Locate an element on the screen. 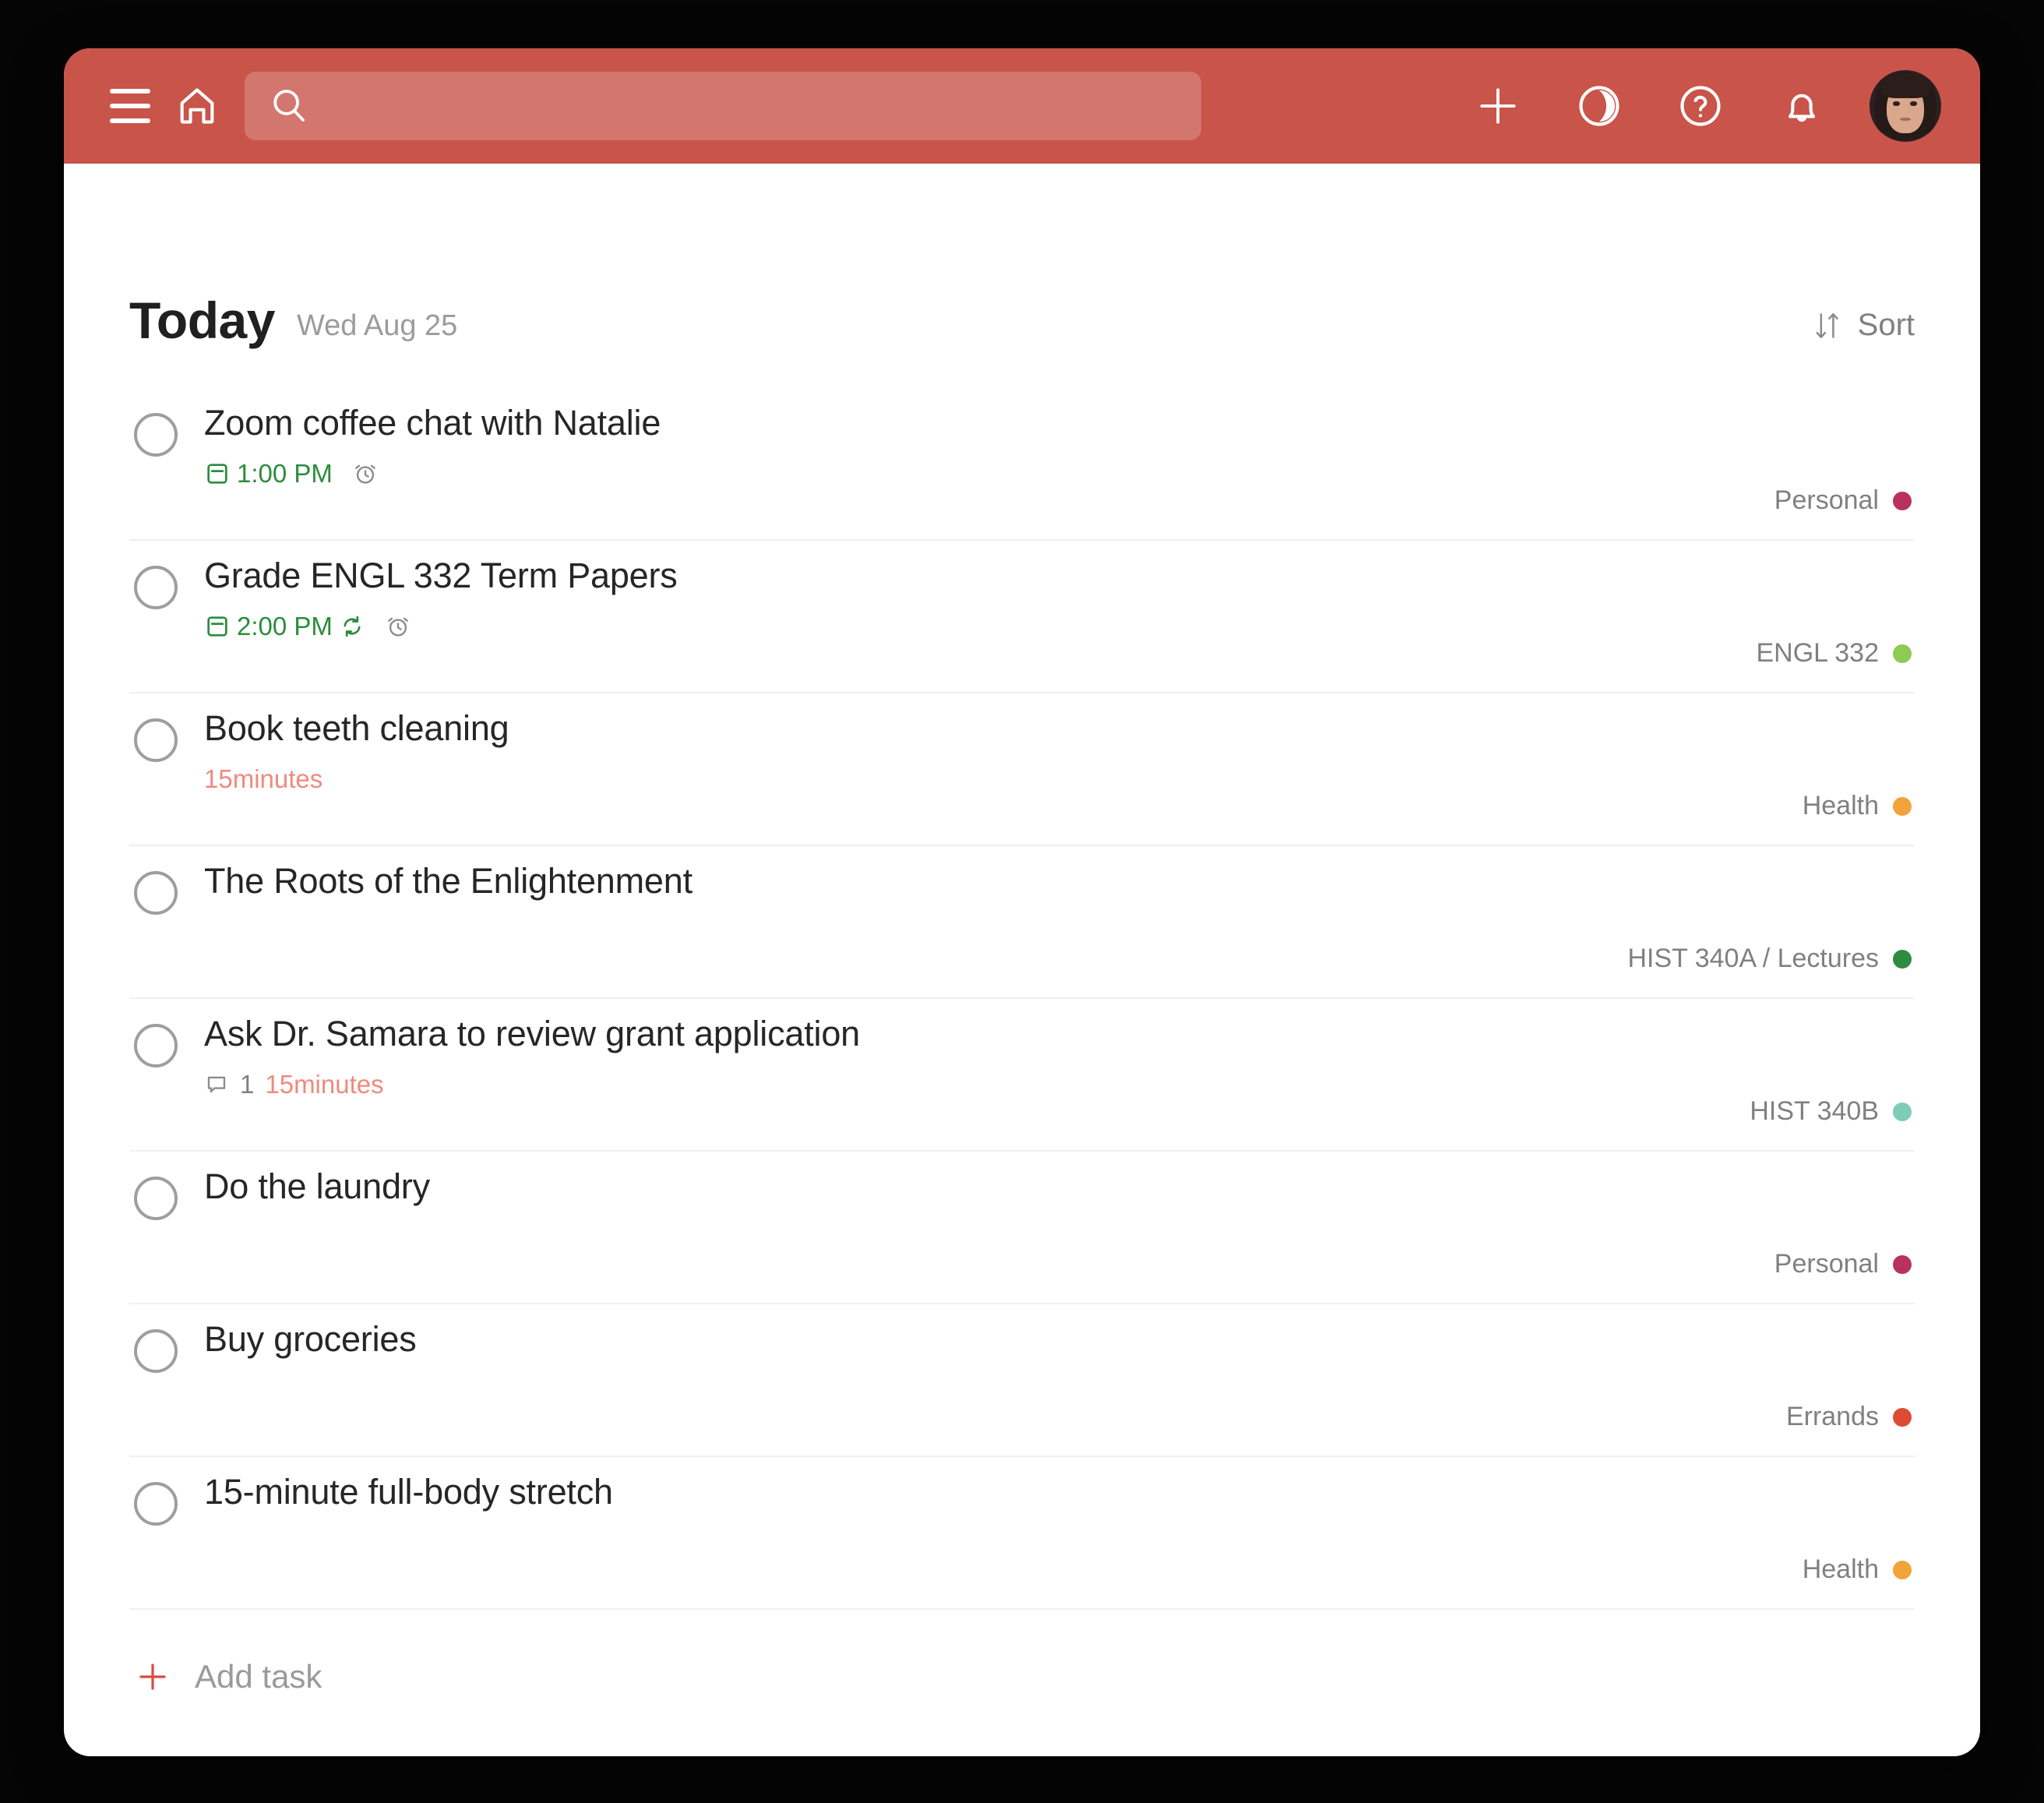  task-project-label: HIST 340B is located at coordinates (1814, 1111).